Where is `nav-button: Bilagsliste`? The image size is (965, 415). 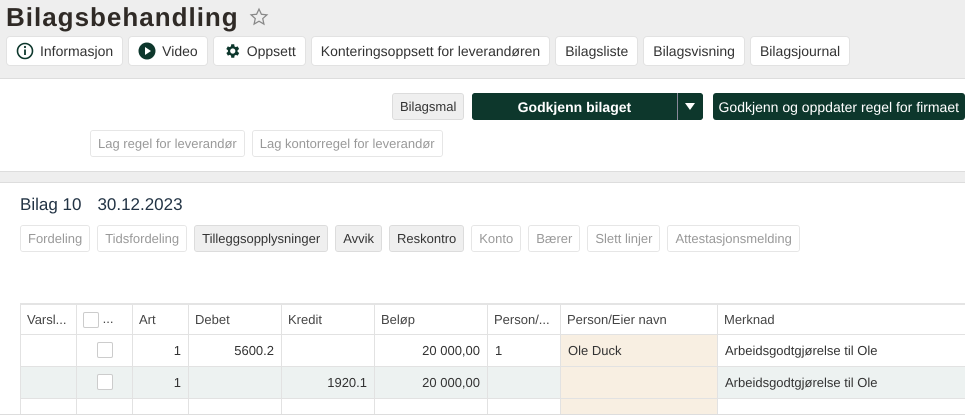
nav-button: Bilagsliste is located at coordinates (596, 51).